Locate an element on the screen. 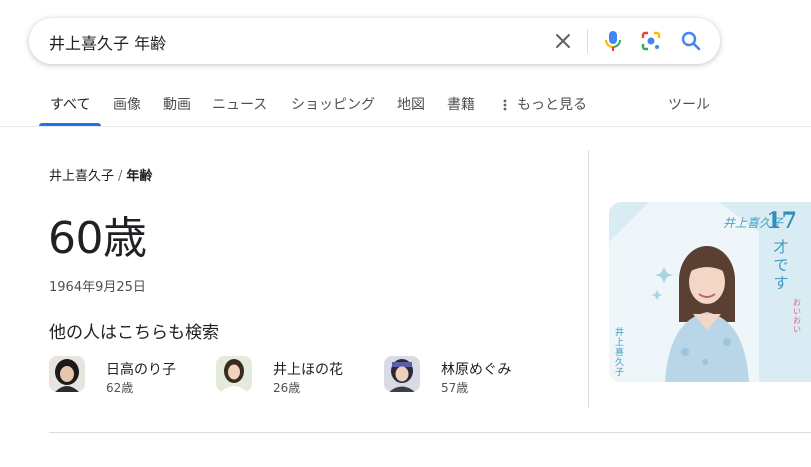 The image size is (811, 467). people-also-search-heading: 他の人はこちらも検索 is located at coordinates (134, 333).